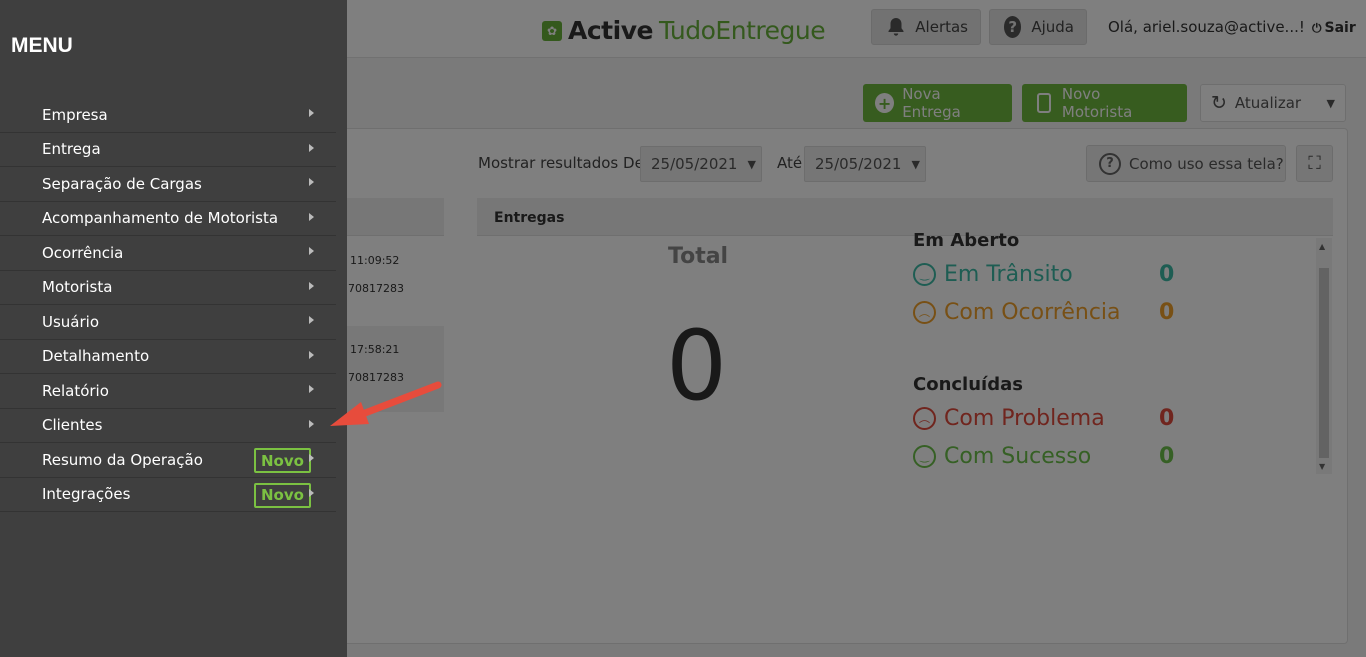  What do you see at coordinates (168, 495) in the screenshot?
I see `menu-item-integracoes: Integrações Novo` at bounding box center [168, 495].